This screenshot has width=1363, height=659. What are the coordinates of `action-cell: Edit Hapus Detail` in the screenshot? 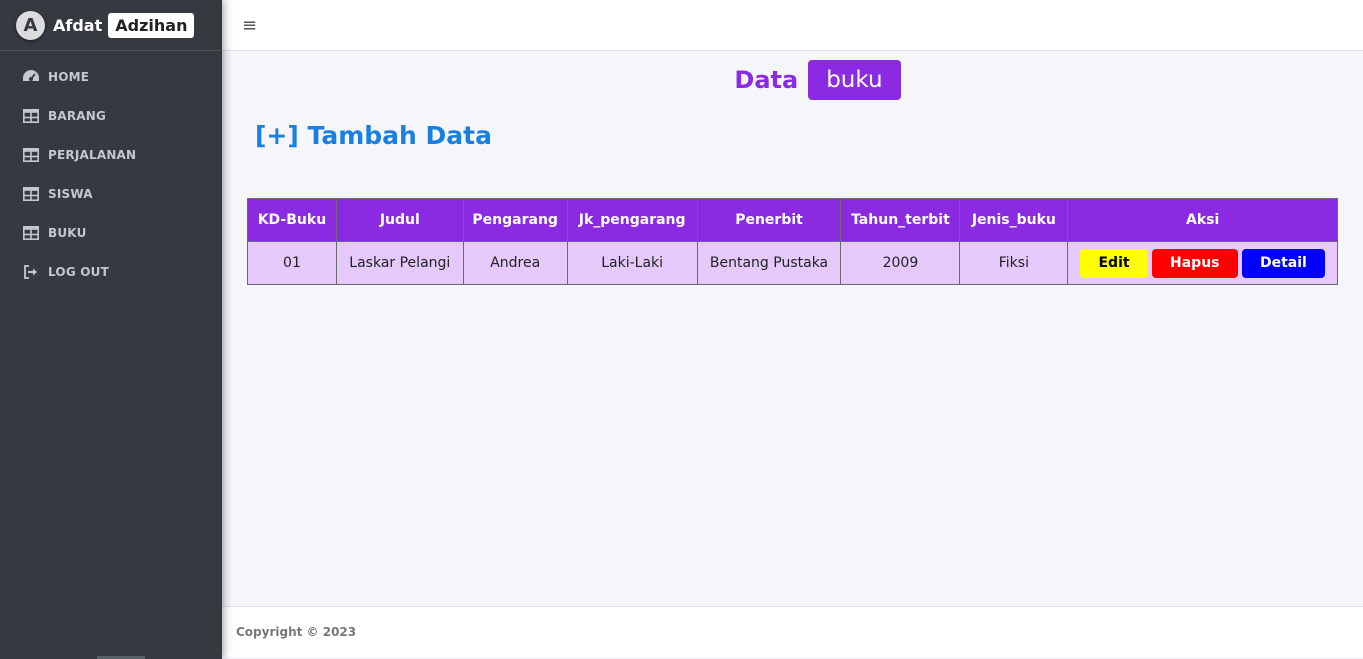 It's located at (1202, 263).